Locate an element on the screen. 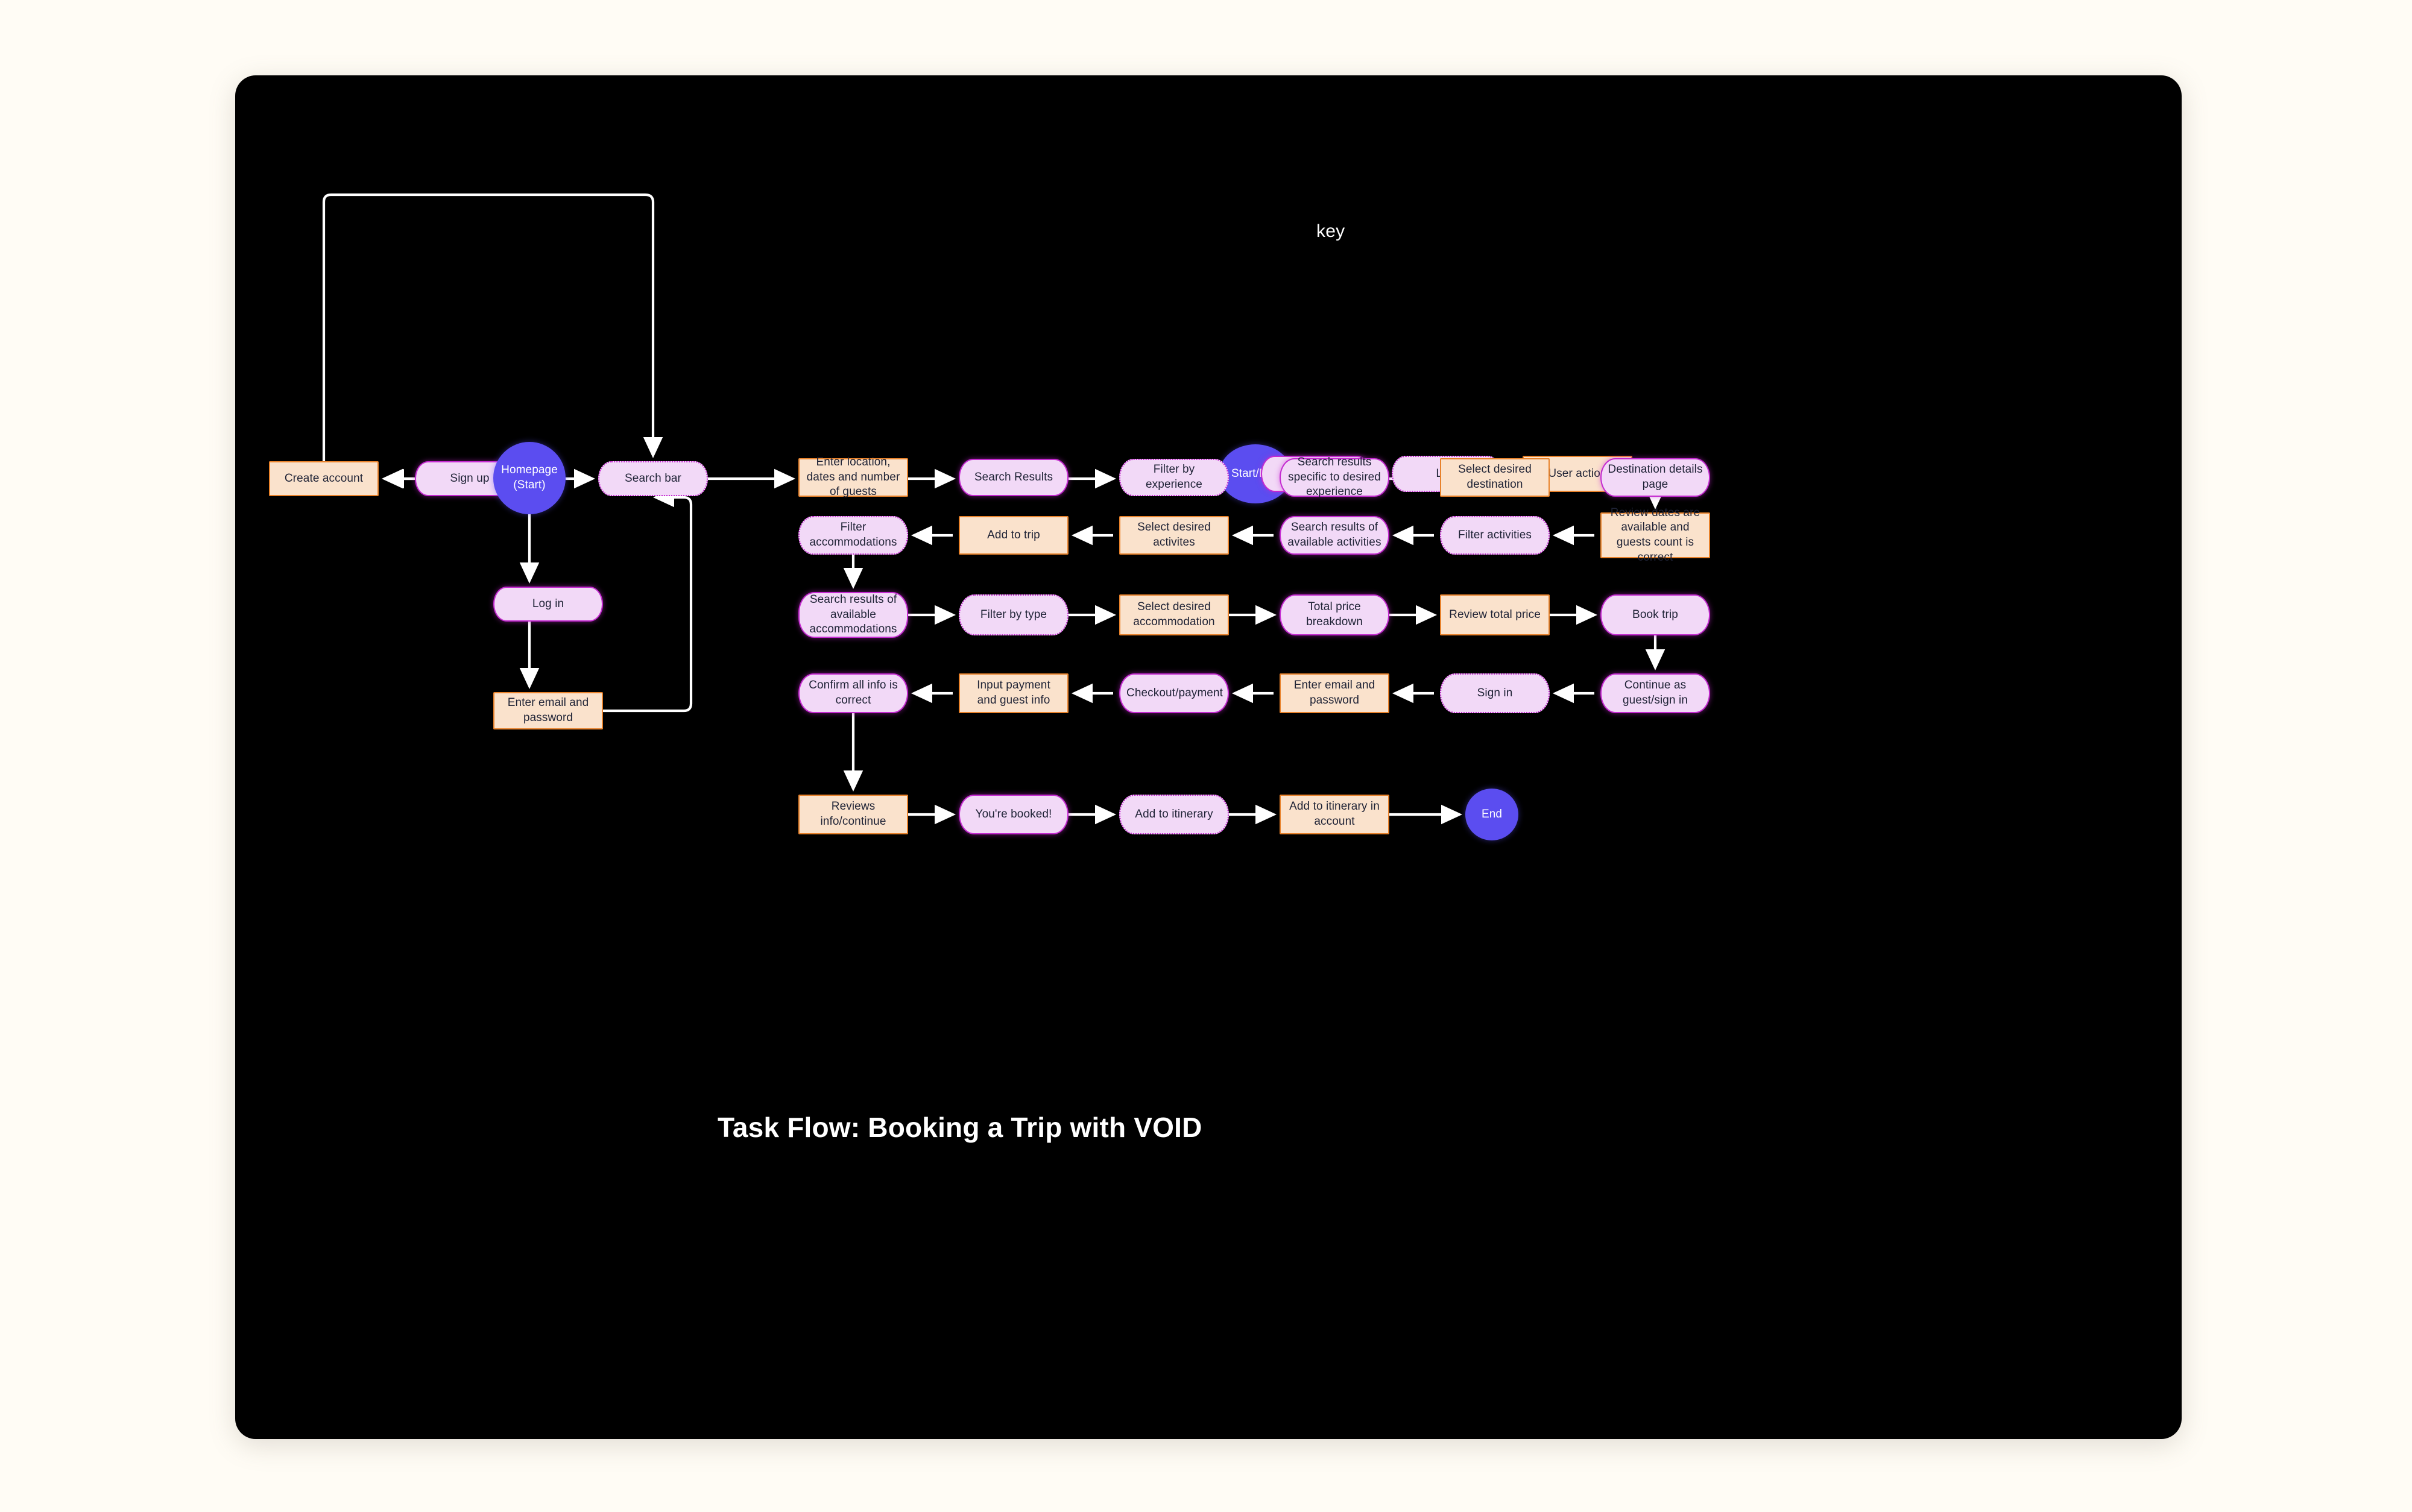 This screenshot has width=2412, height=1512. flow-node-continue-as-guest-sign-in: Continue as guest/sign in is located at coordinates (1655, 693).